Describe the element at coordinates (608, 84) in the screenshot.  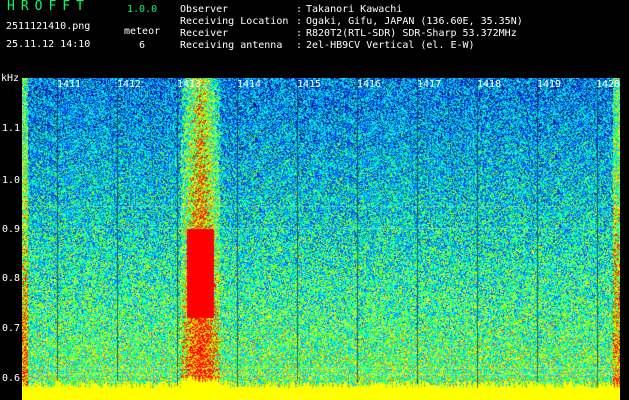
I see `x-tick-1420: 1420` at that location.